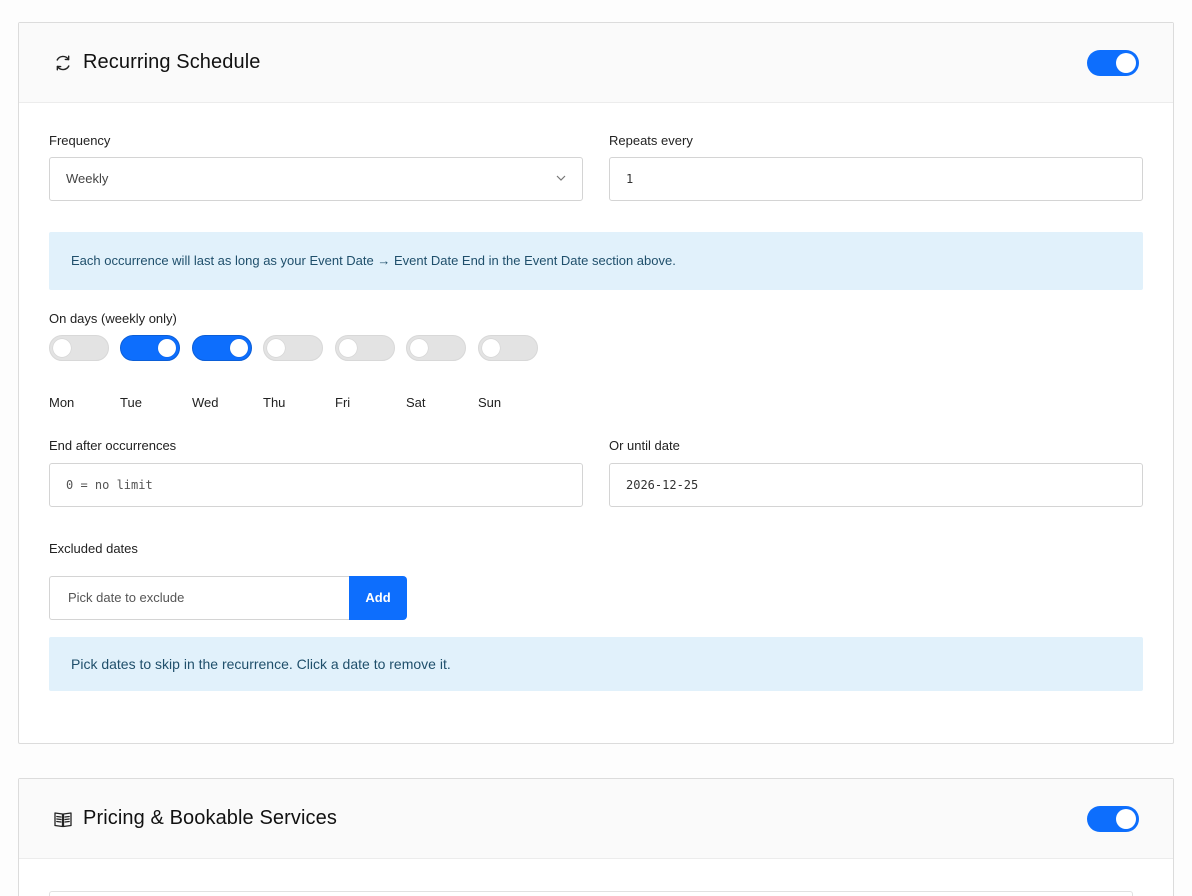  What do you see at coordinates (172, 62) in the screenshot?
I see `recurring-schedule-title: Recurring Schedule` at bounding box center [172, 62].